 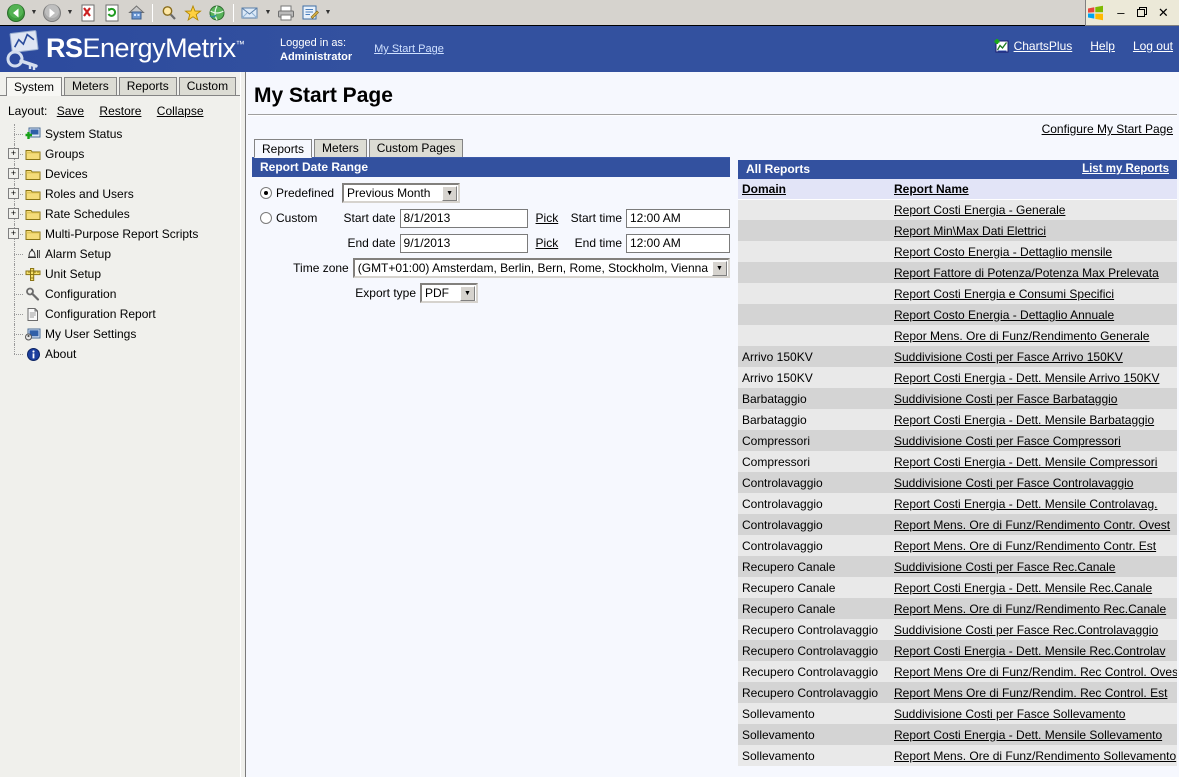 What do you see at coordinates (1153, 46) in the screenshot?
I see `logout-link: Log out` at bounding box center [1153, 46].